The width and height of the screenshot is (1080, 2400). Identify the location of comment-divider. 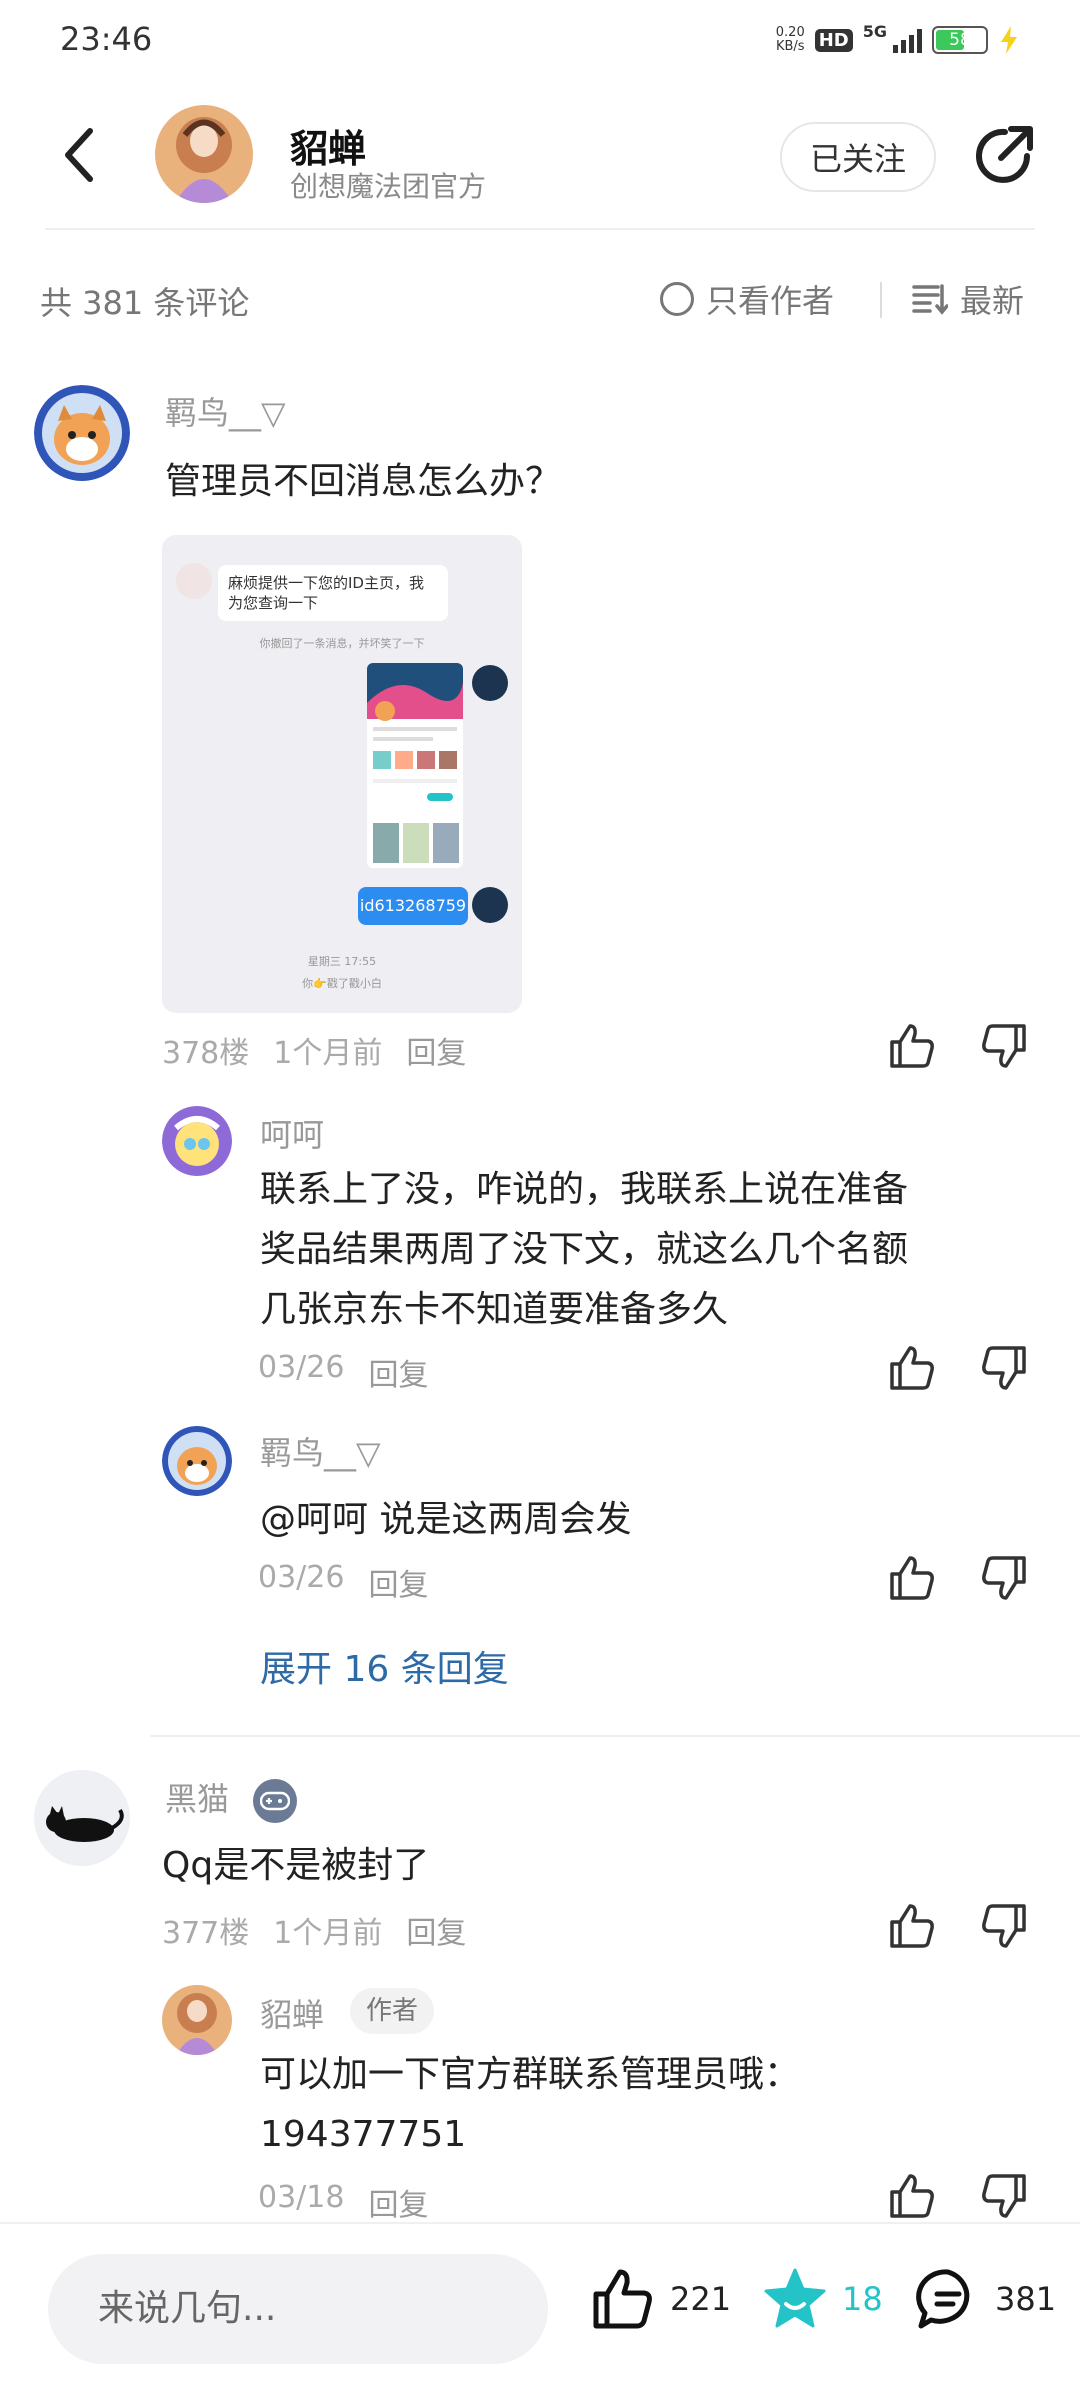
(615, 1736).